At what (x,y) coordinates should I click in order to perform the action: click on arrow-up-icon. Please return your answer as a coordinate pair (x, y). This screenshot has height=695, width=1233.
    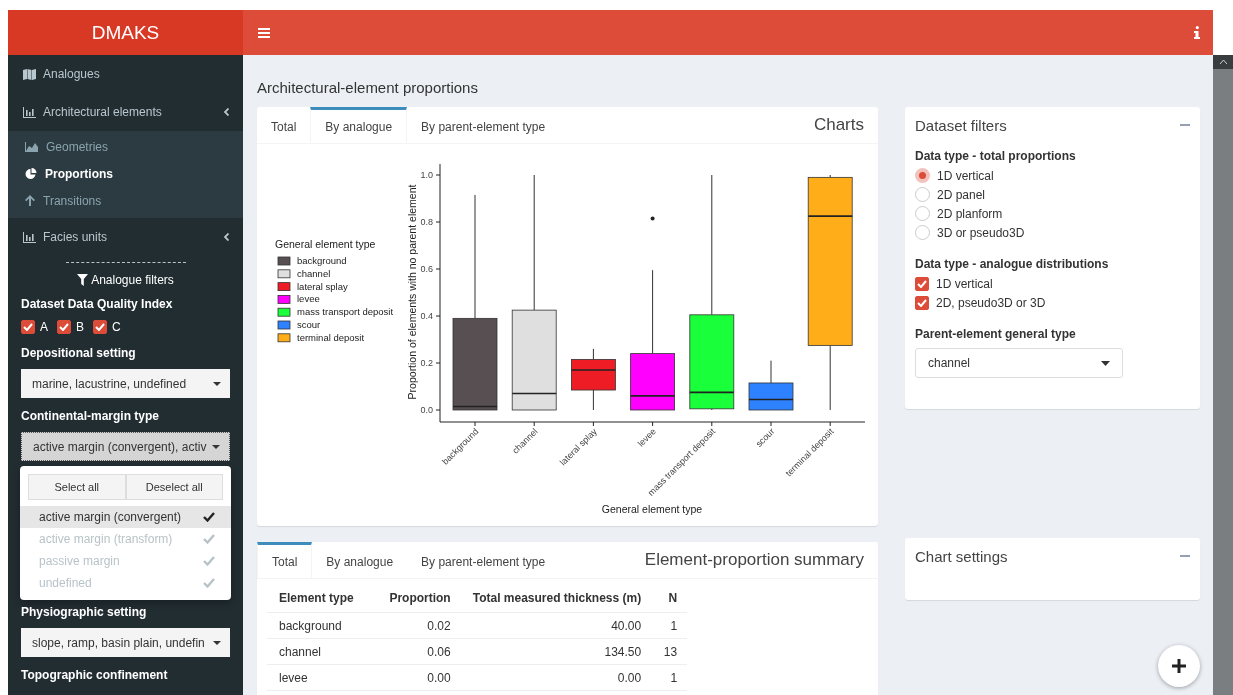
    Looking at the image, I should click on (30, 200).